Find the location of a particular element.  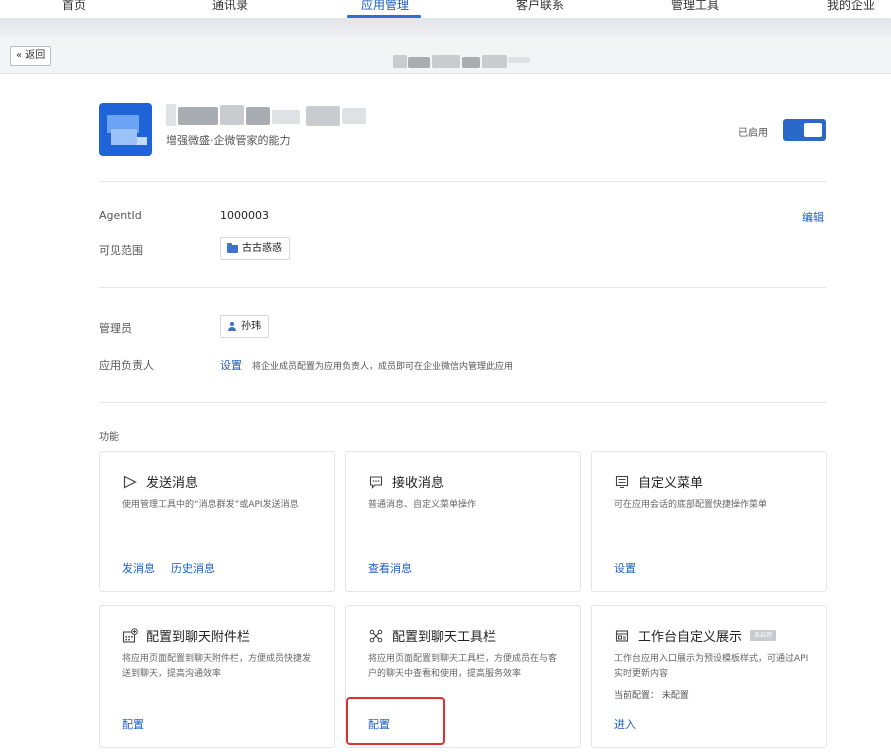

card-title: 接收消息 is located at coordinates (418, 483).